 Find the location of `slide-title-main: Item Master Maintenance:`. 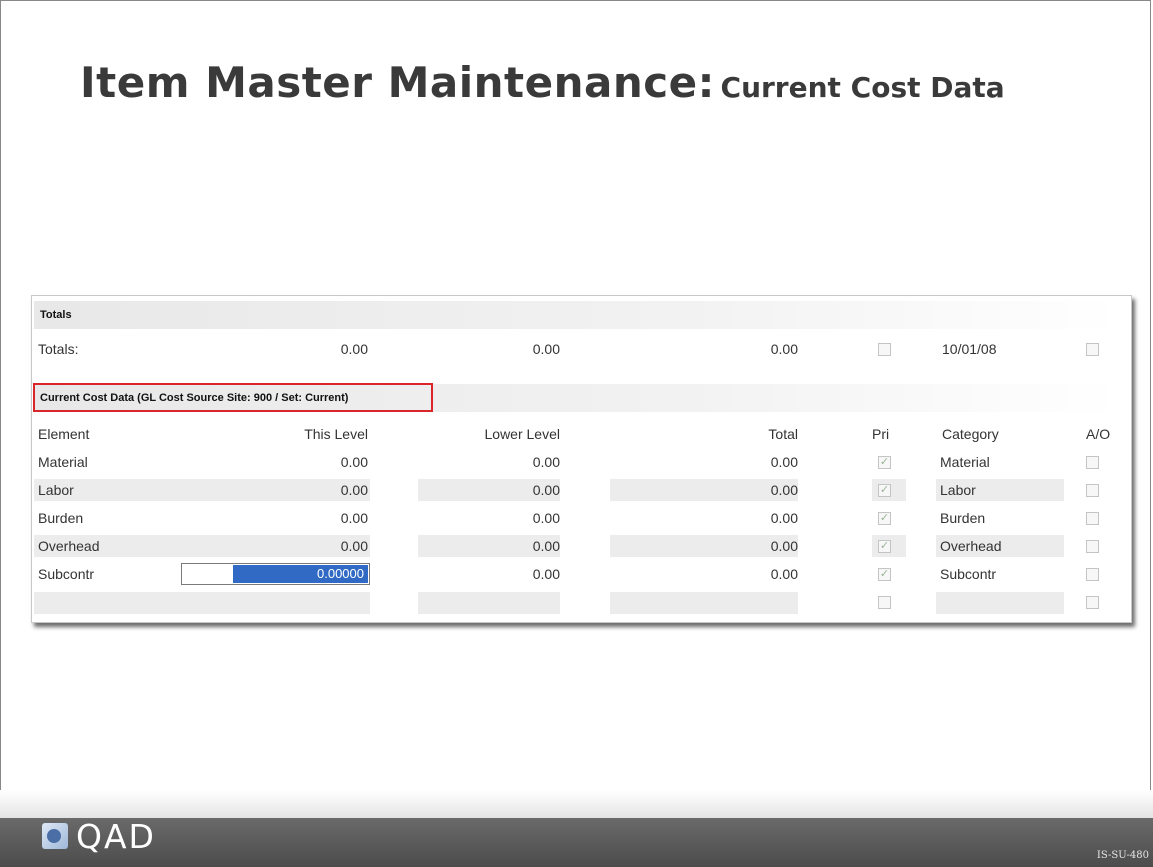

slide-title-main: Item Master Maintenance: is located at coordinates (397, 82).